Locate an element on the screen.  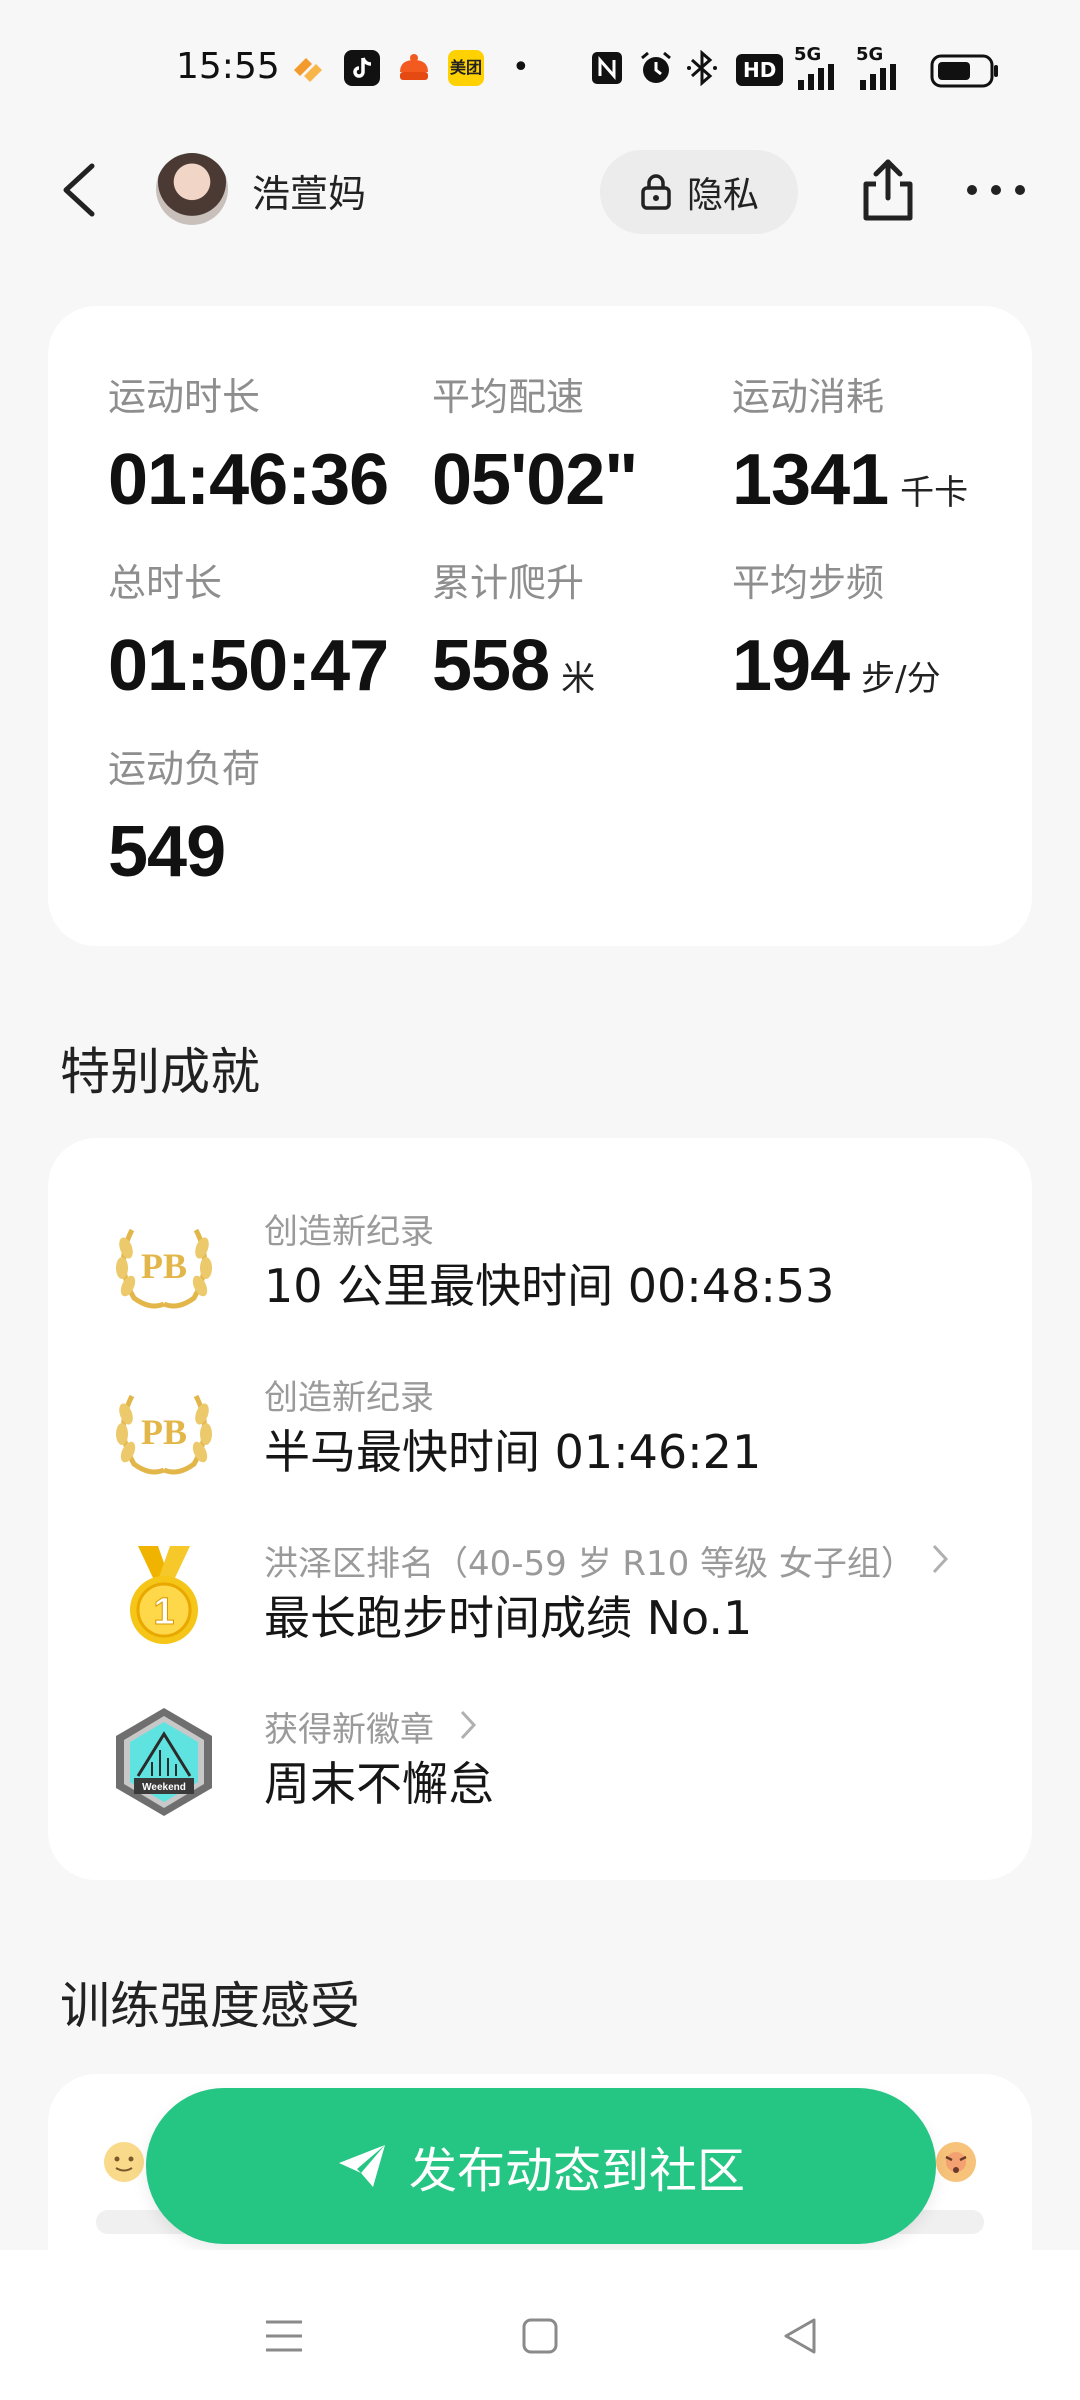
taobao-icon is located at coordinates (414, 67).